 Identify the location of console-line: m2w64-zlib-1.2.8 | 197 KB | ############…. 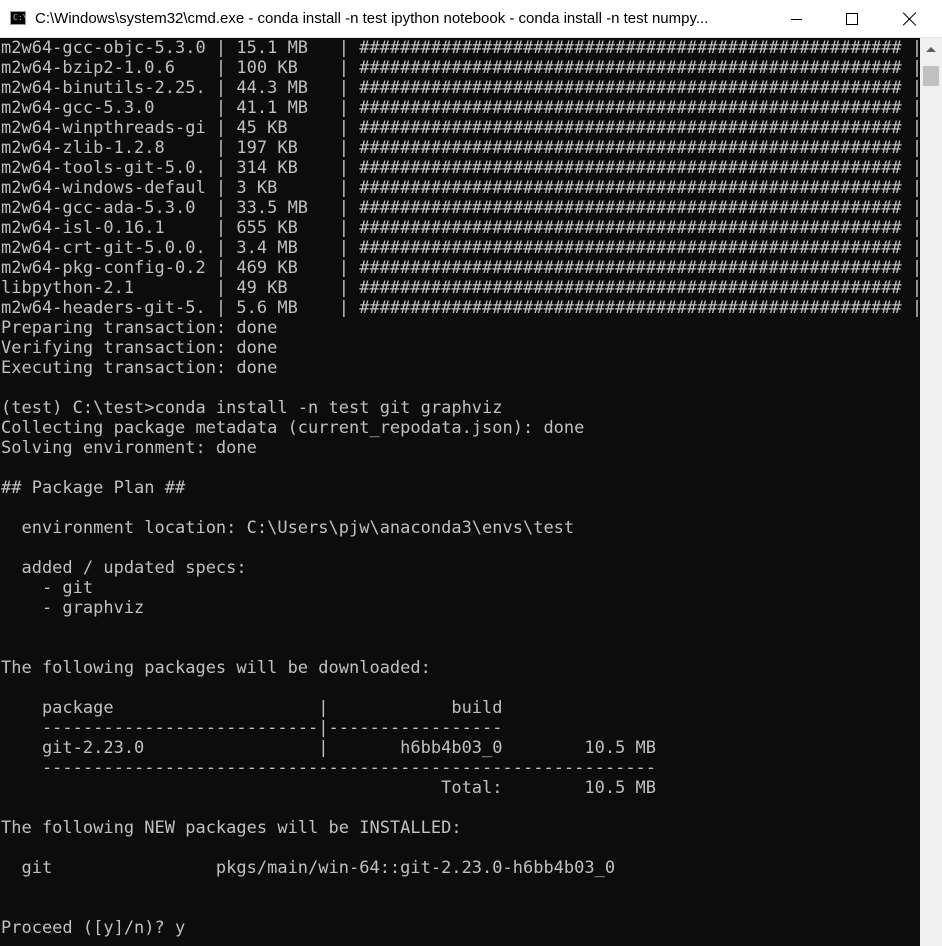
(460, 148).